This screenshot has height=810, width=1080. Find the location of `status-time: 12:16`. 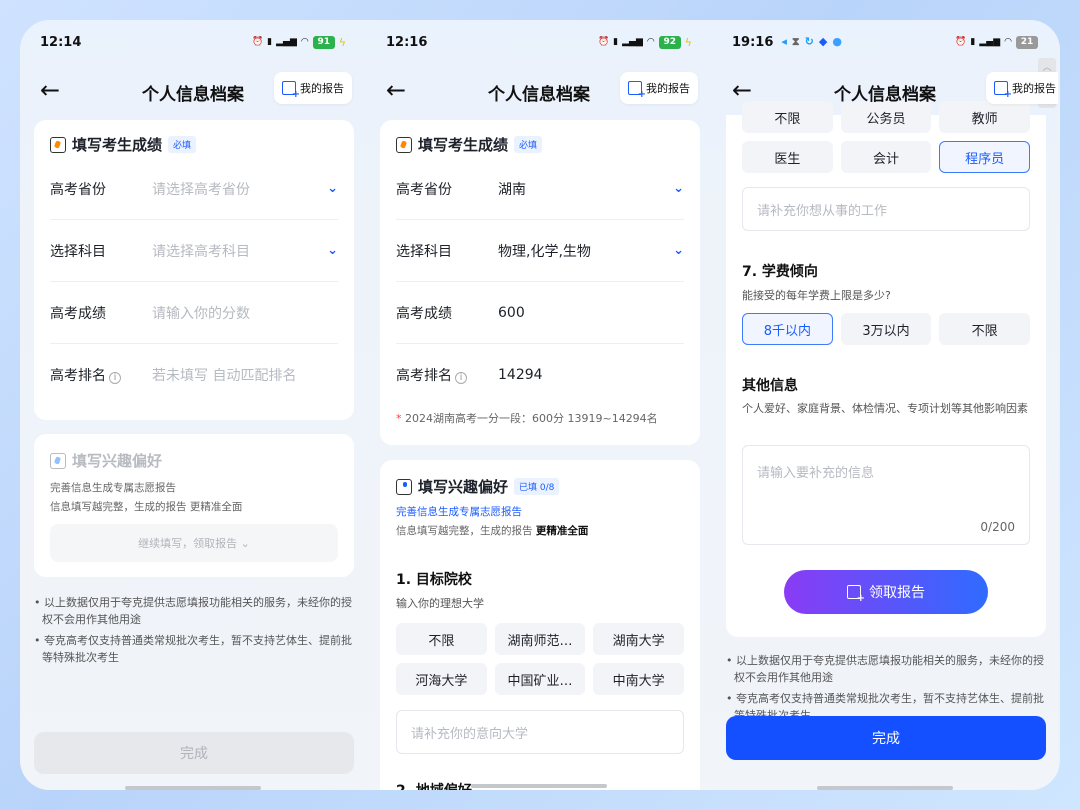

status-time: 12:16 is located at coordinates (407, 42).